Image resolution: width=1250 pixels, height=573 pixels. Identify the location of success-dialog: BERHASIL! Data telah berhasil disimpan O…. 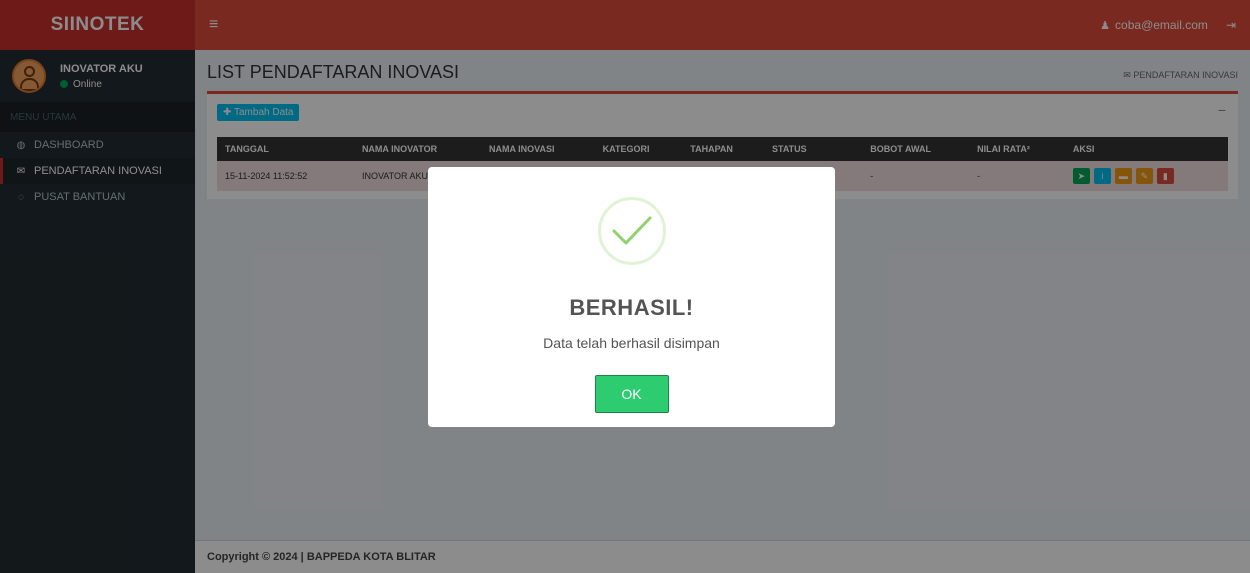
(631, 297).